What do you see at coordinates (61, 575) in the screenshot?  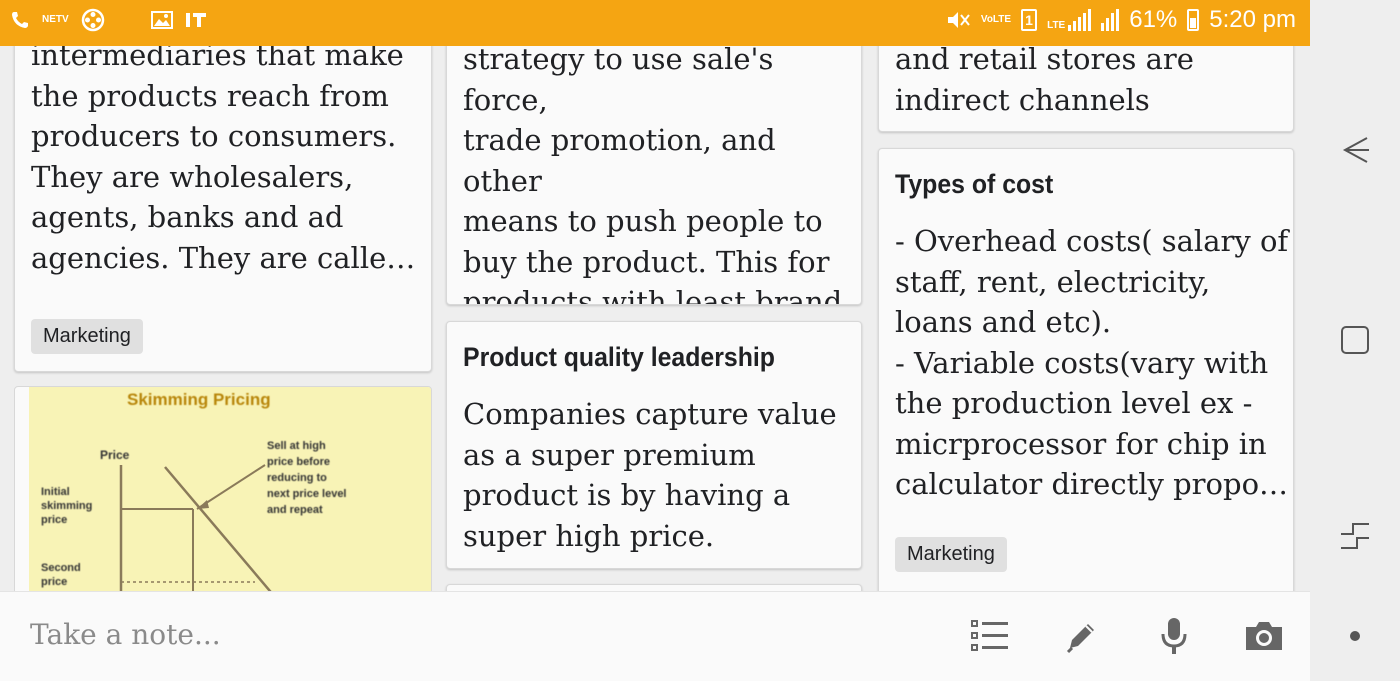 I see `image-second-label: Second price` at bounding box center [61, 575].